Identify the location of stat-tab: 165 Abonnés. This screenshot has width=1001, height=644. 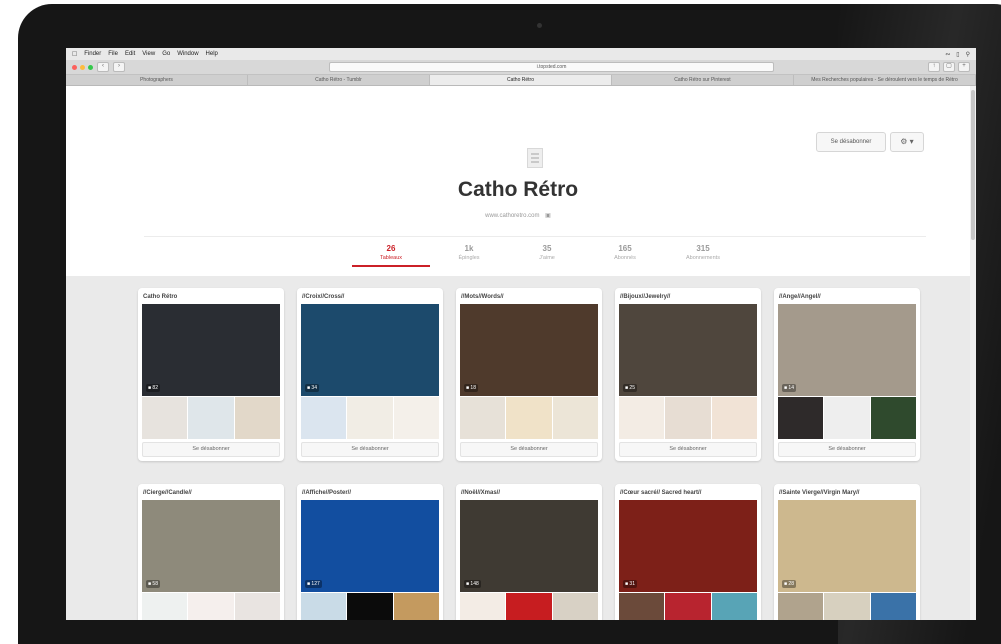
(625, 255).